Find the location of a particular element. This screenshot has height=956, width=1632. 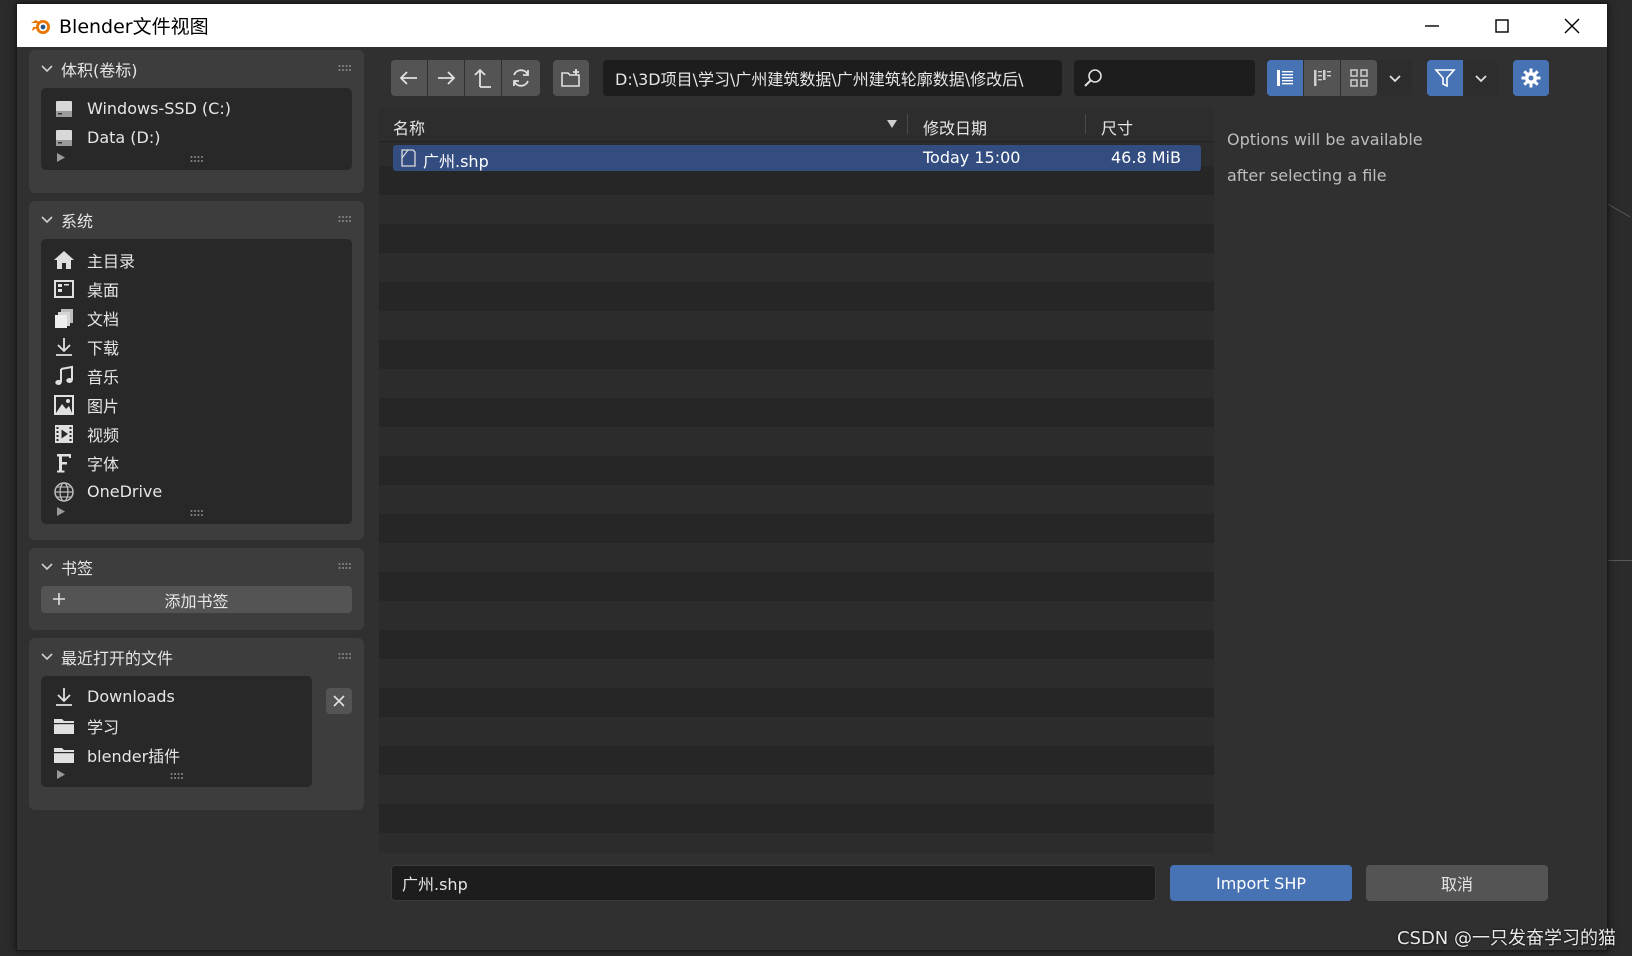

filename-input: 广州.shp is located at coordinates (773, 883).